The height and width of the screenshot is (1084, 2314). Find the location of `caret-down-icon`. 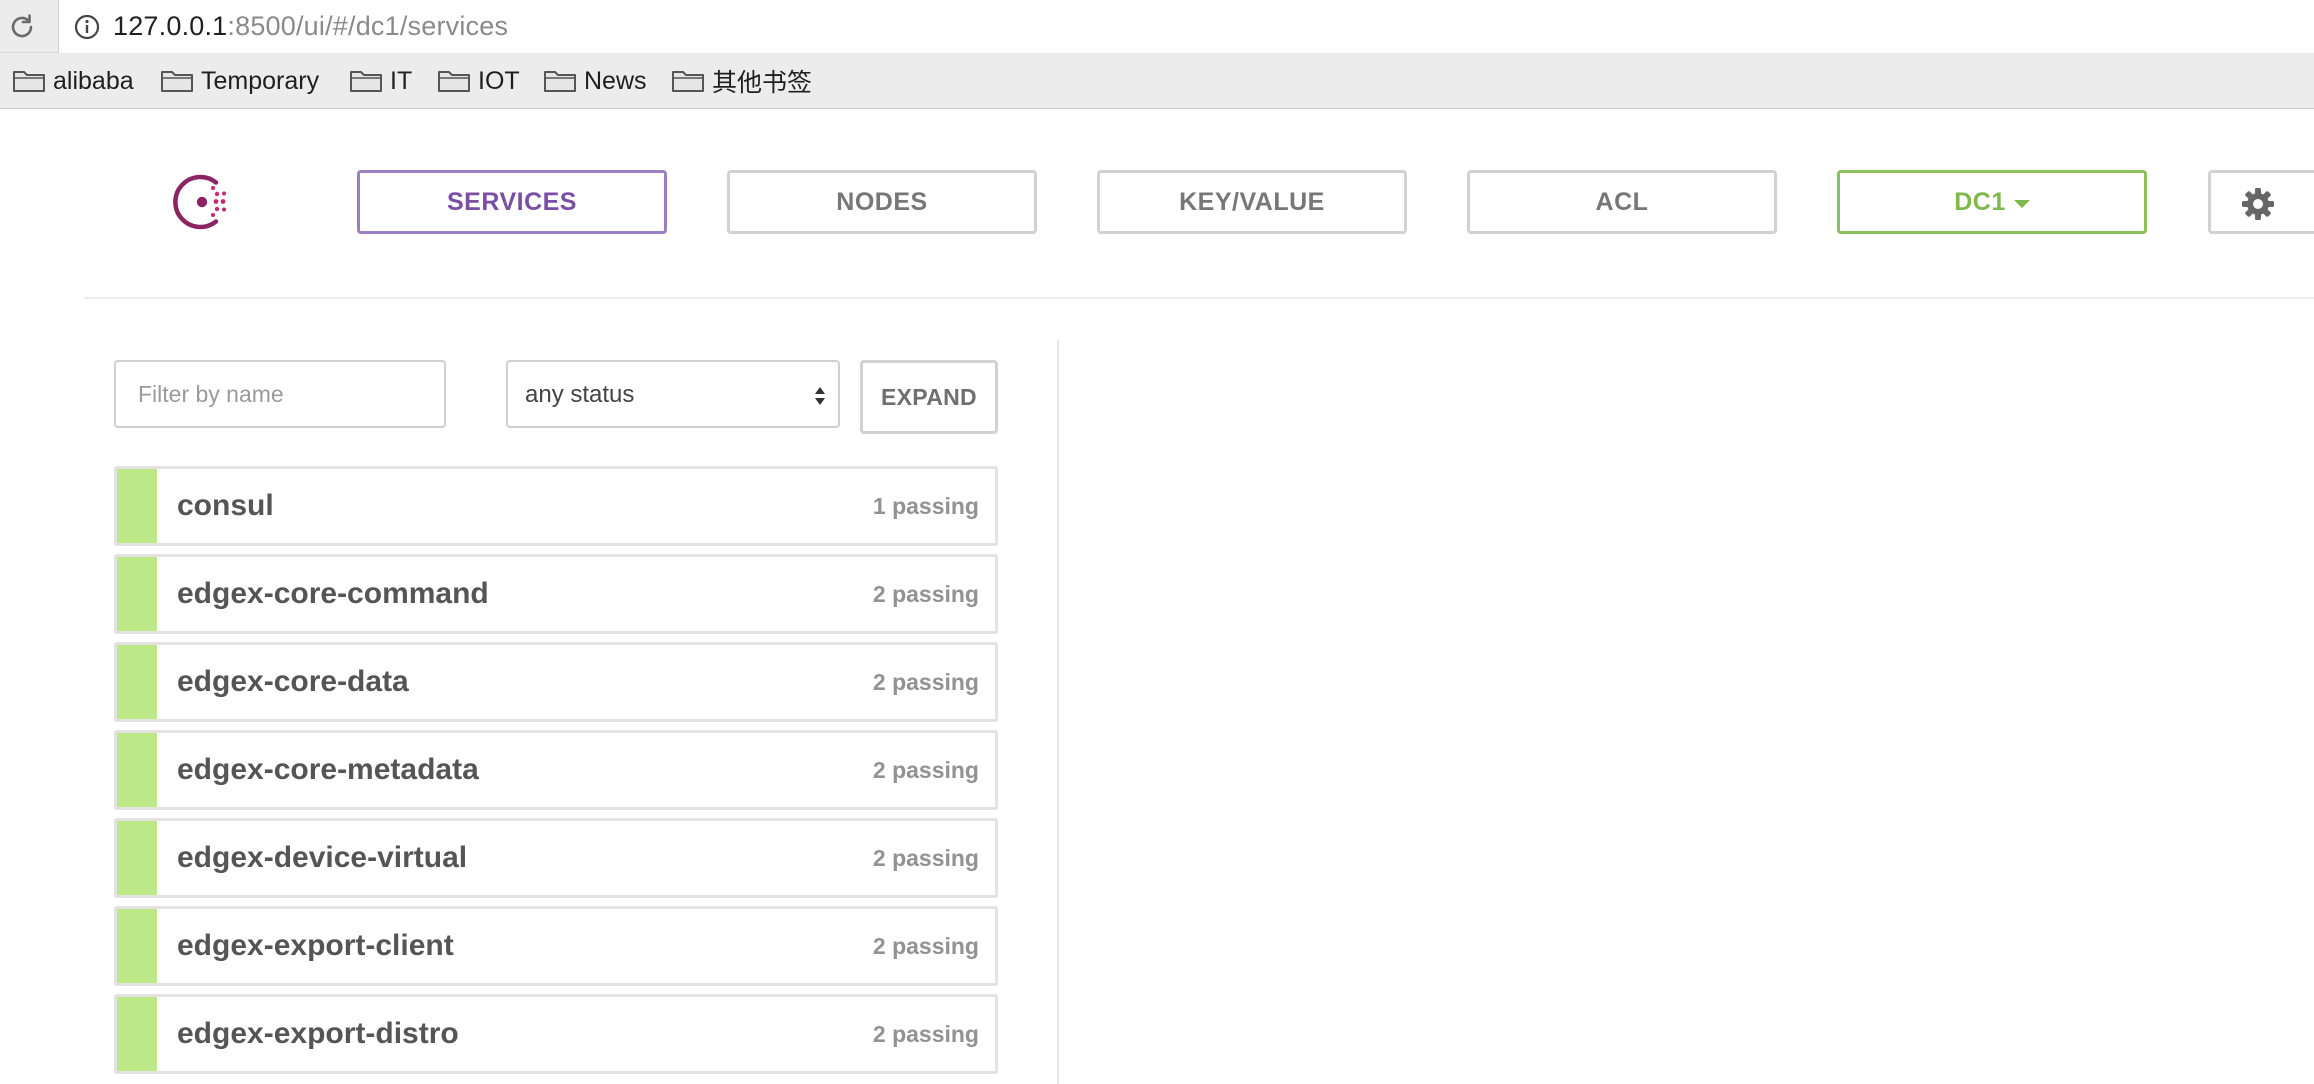

caret-down-icon is located at coordinates (2021, 204).